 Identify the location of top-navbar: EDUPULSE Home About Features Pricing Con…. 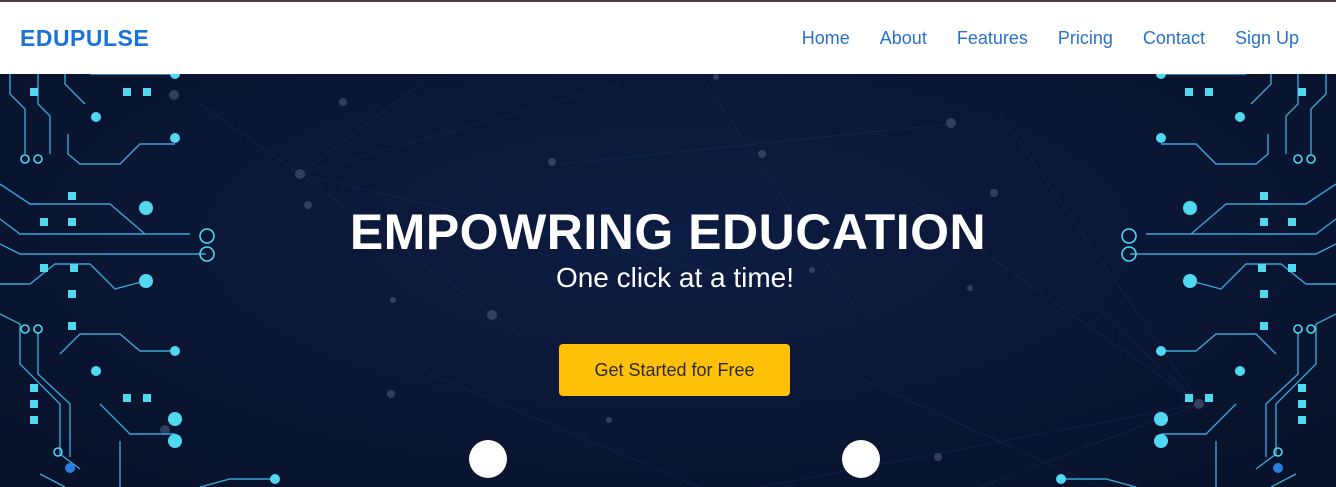
(668, 38).